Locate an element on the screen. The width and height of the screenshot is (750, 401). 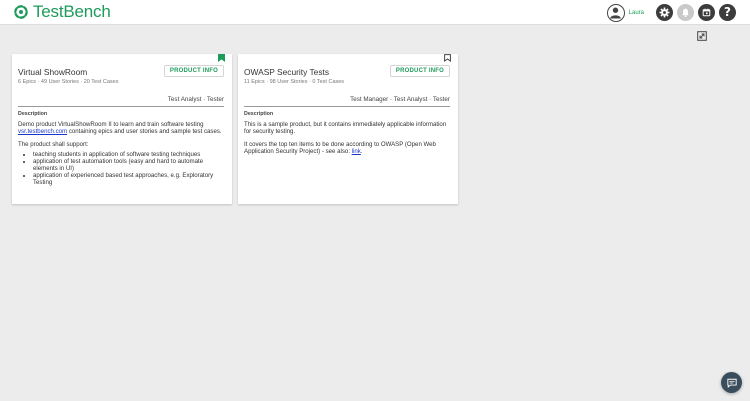
user-icon is located at coordinates (615, 13).